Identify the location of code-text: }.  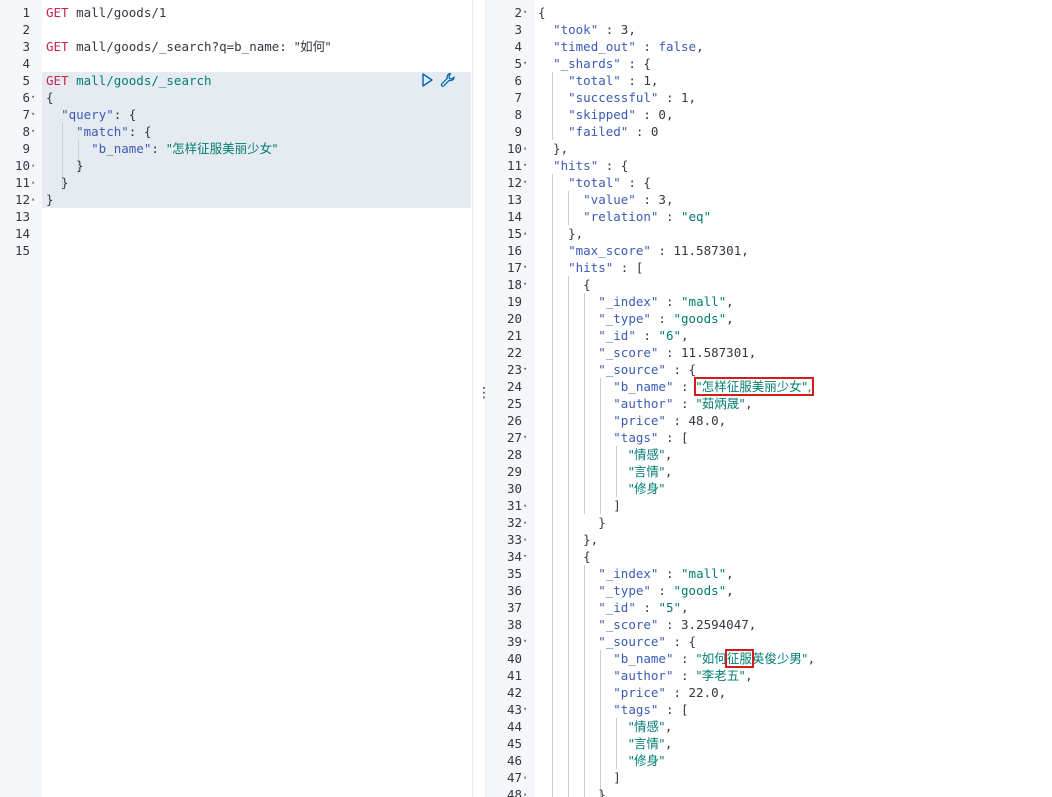
(57, 182).